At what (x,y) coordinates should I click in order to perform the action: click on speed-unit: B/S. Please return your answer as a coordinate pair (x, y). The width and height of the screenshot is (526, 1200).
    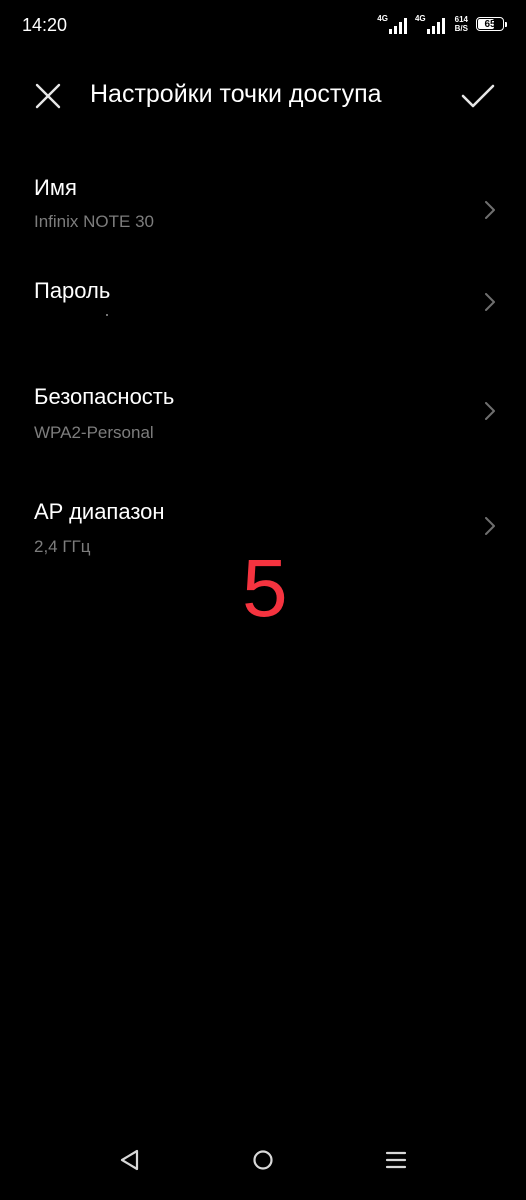
    Looking at the image, I should click on (461, 28).